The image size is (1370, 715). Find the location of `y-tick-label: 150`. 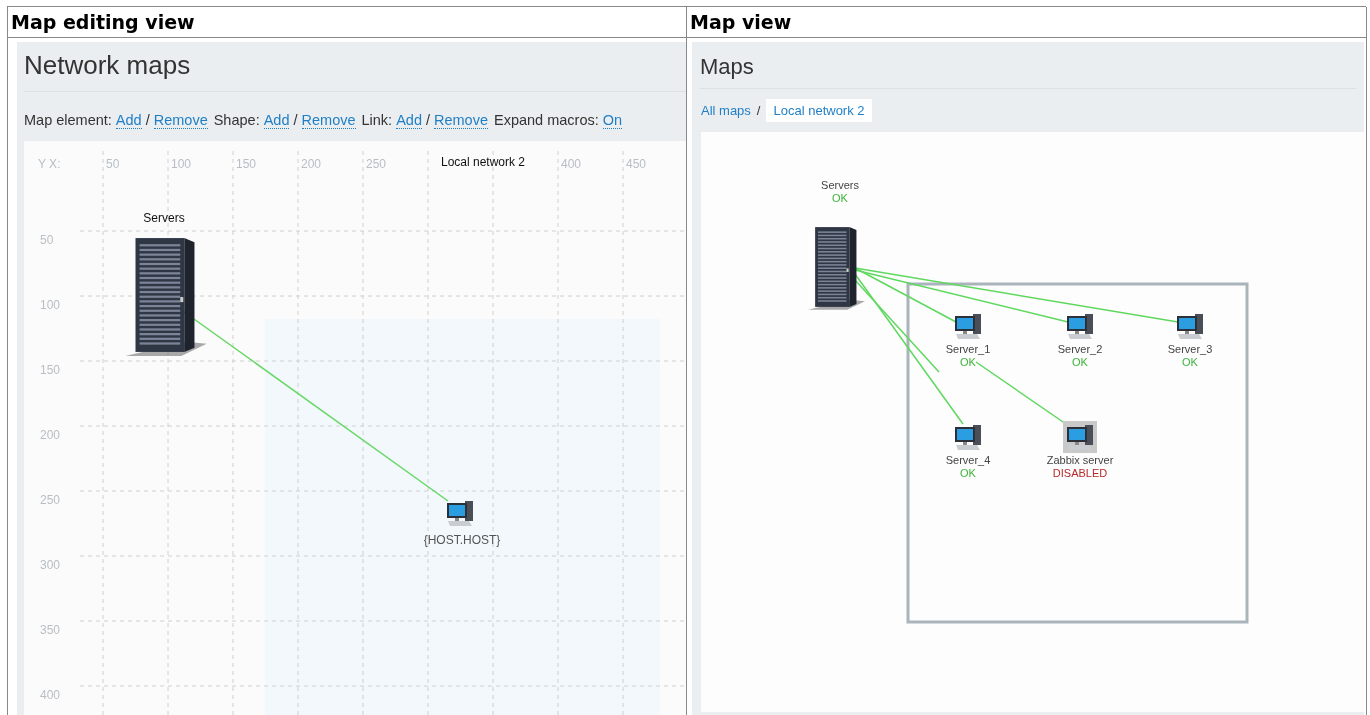

y-tick-label: 150 is located at coordinates (50, 370).